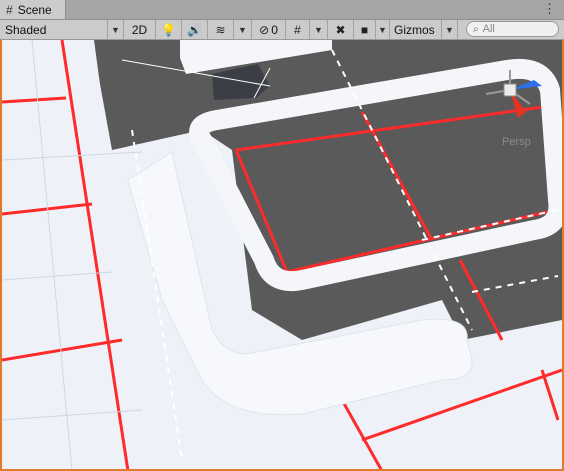  Describe the element at coordinates (264, 29) in the screenshot. I see `eye-slash-icon: ⊘` at that location.